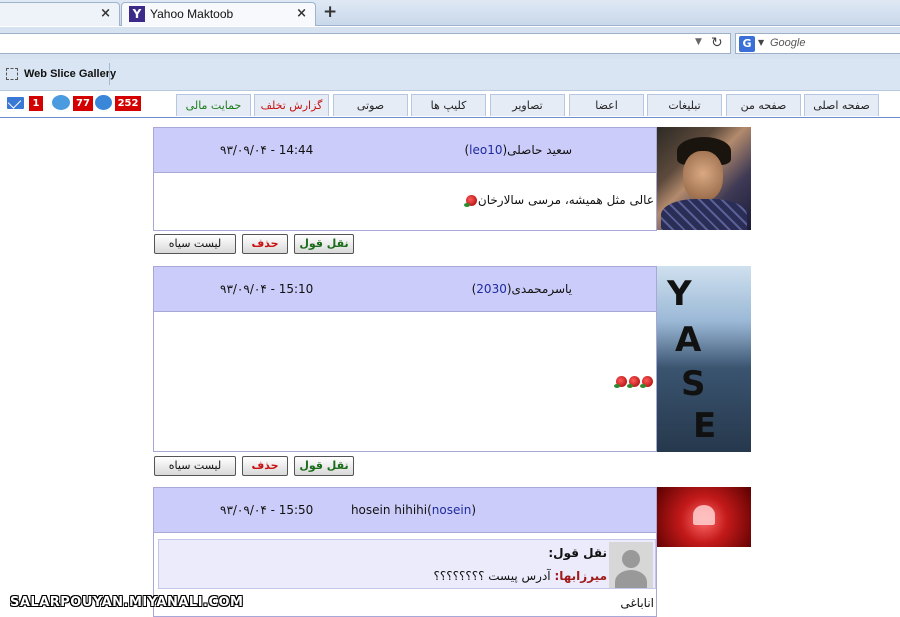  I want to click on mail-icon, so click(15, 103).